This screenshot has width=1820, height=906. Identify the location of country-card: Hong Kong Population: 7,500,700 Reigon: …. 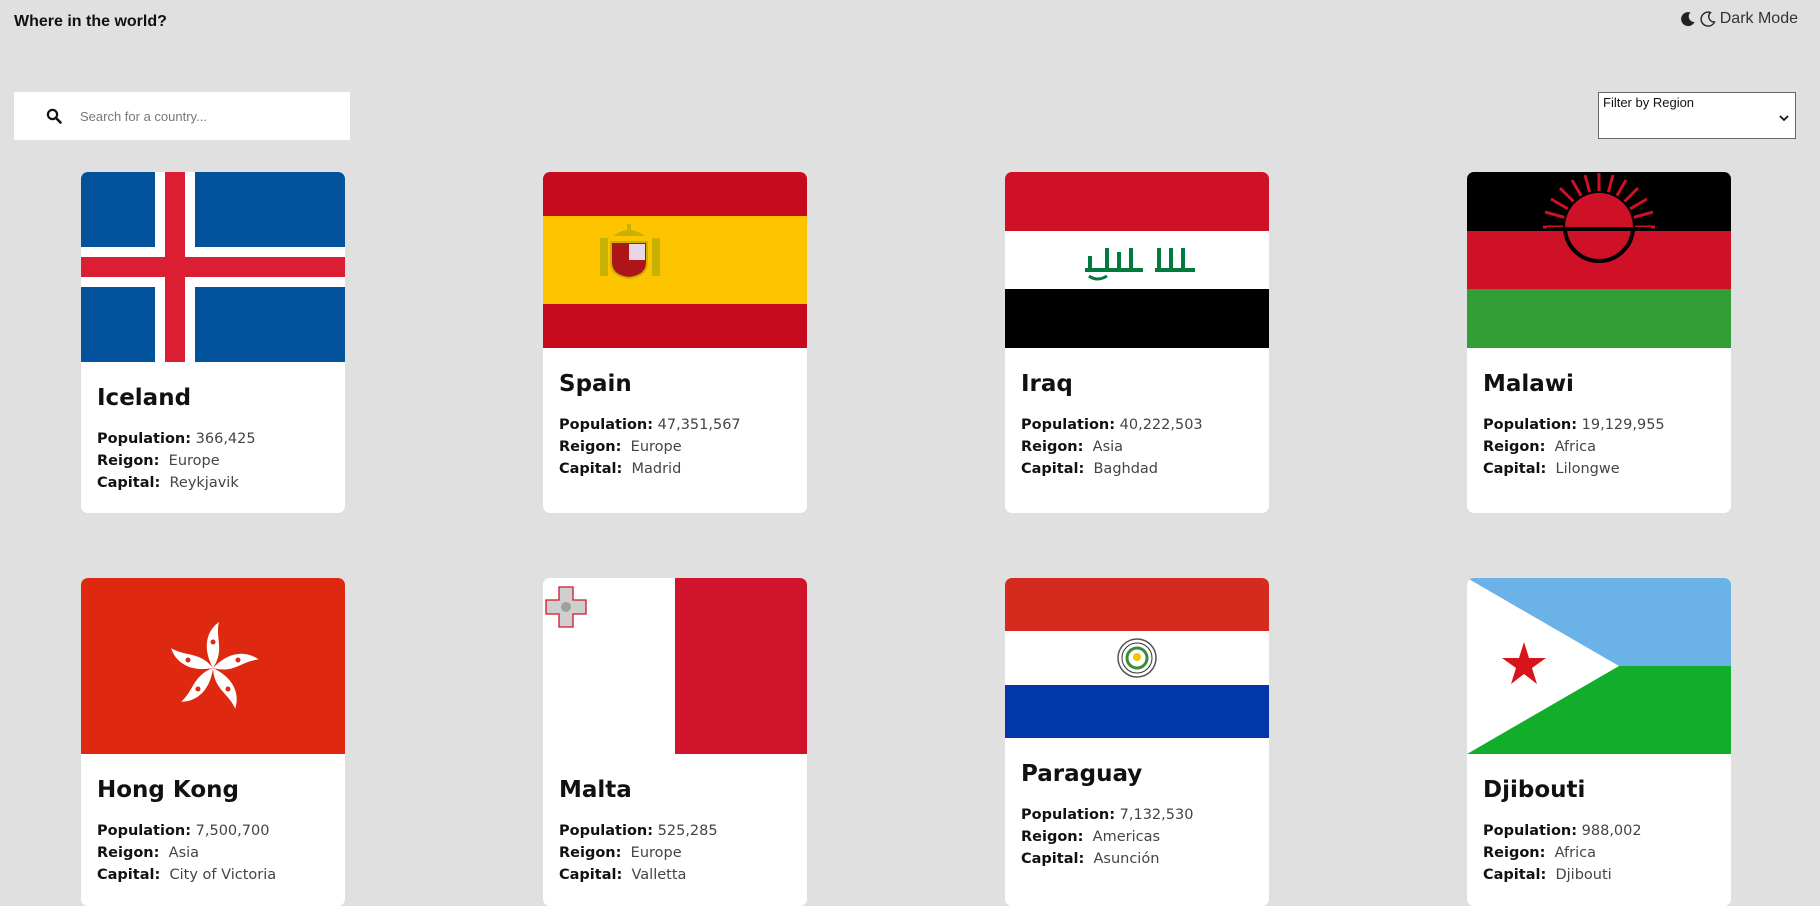
(213, 742).